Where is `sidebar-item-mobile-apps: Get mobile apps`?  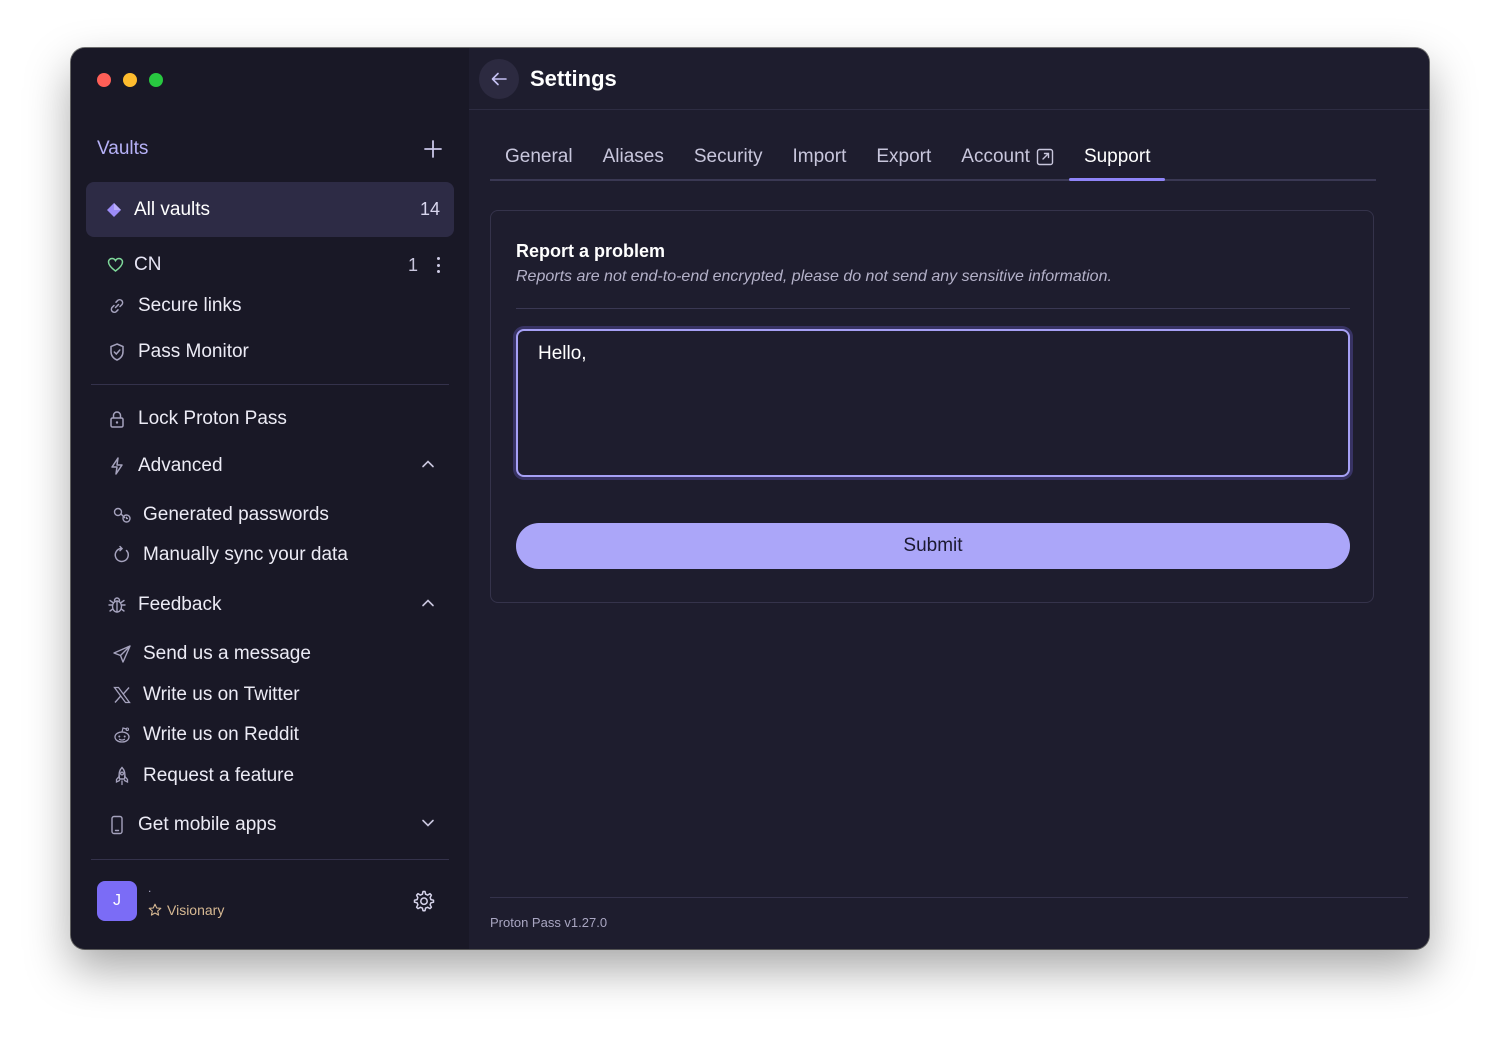 sidebar-item-mobile-apps: Get mobile apps is located at coordinates (277, 825).